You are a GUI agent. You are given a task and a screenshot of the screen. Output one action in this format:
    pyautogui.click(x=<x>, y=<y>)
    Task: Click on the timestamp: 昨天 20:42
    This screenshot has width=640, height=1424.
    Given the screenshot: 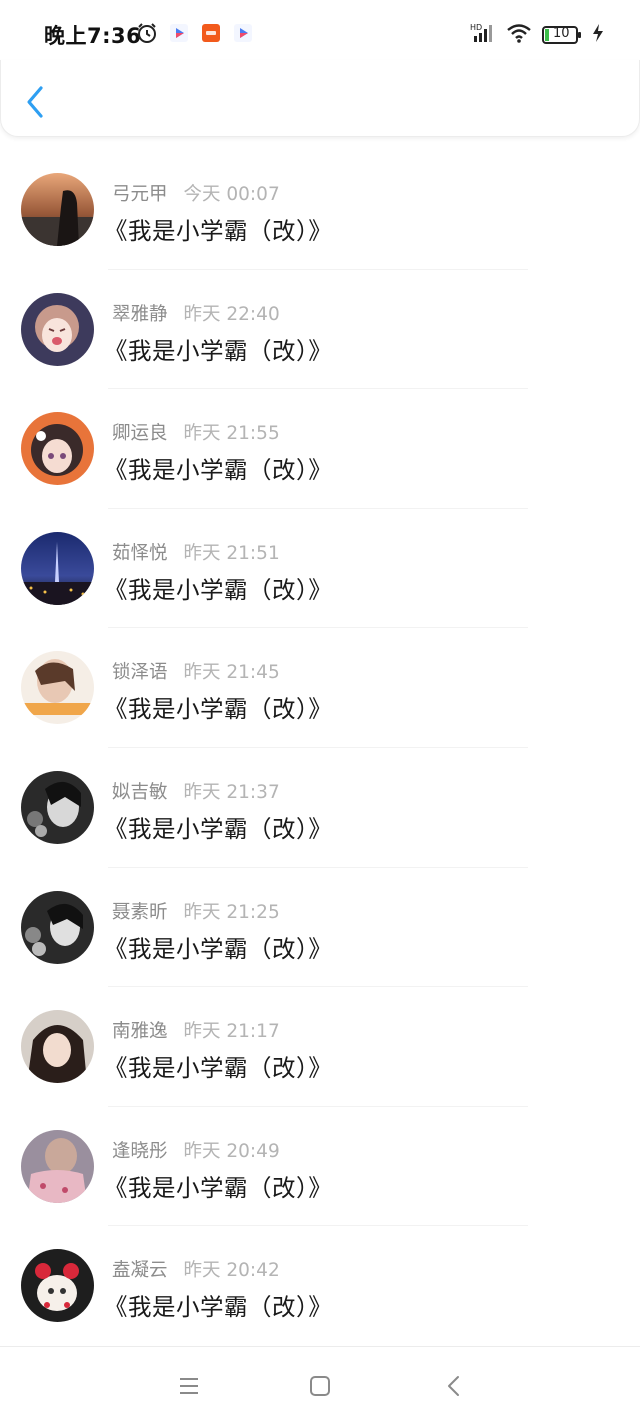 What is the action you would take?
    pyautogui.click(x=231, y=1271)
    